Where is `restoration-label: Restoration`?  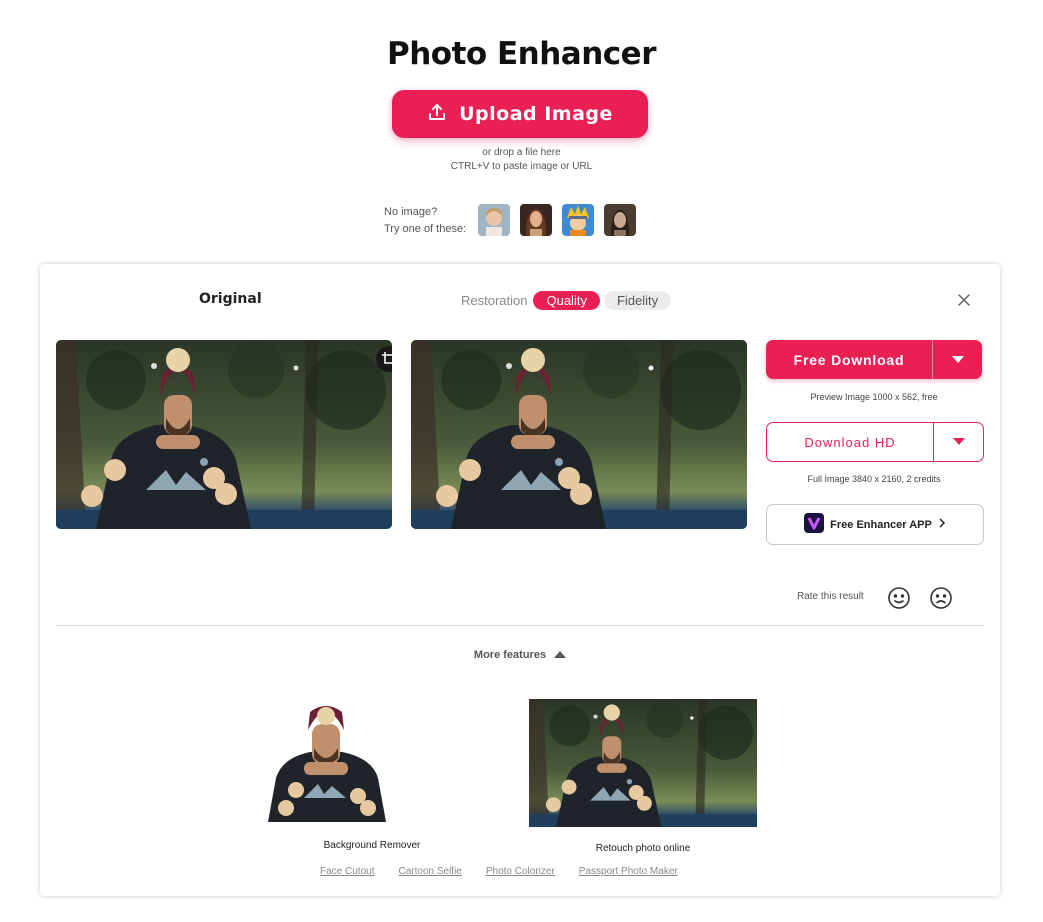
restoration-label: Restoration is located at coordinates (494, 300).